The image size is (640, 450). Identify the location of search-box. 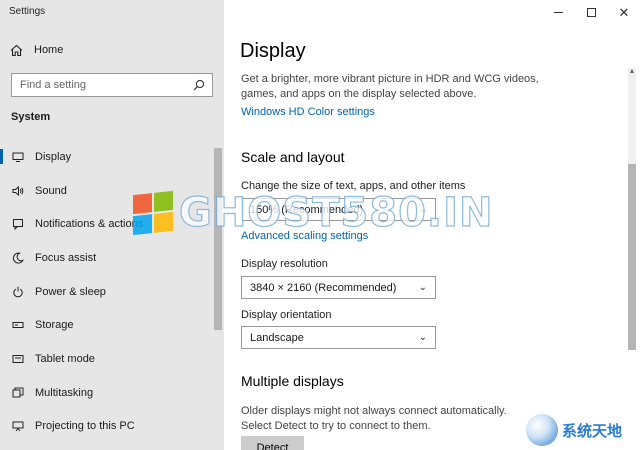
(112, 85).